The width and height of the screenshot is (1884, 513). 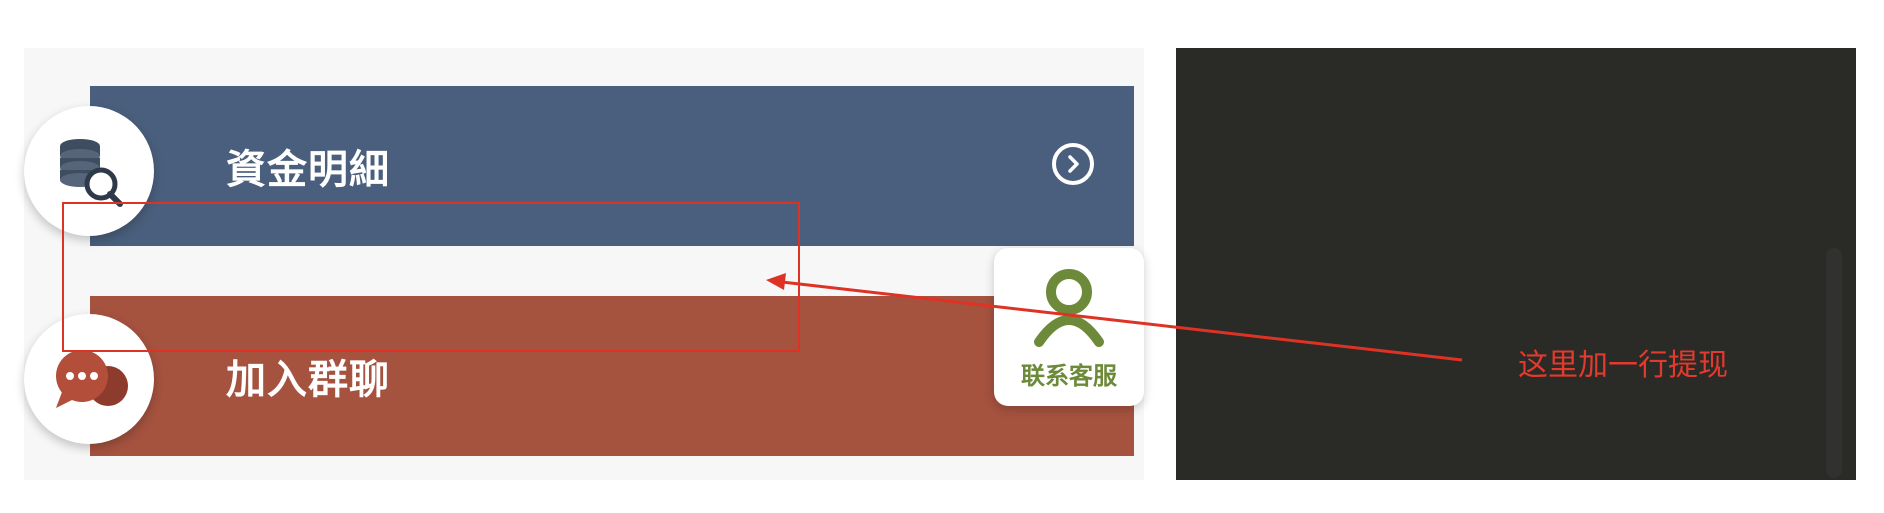 What do you see at coordinates (1114, 317) in the screenshot?
I see `annotation-arrow` at bounding box center [1114, 317].